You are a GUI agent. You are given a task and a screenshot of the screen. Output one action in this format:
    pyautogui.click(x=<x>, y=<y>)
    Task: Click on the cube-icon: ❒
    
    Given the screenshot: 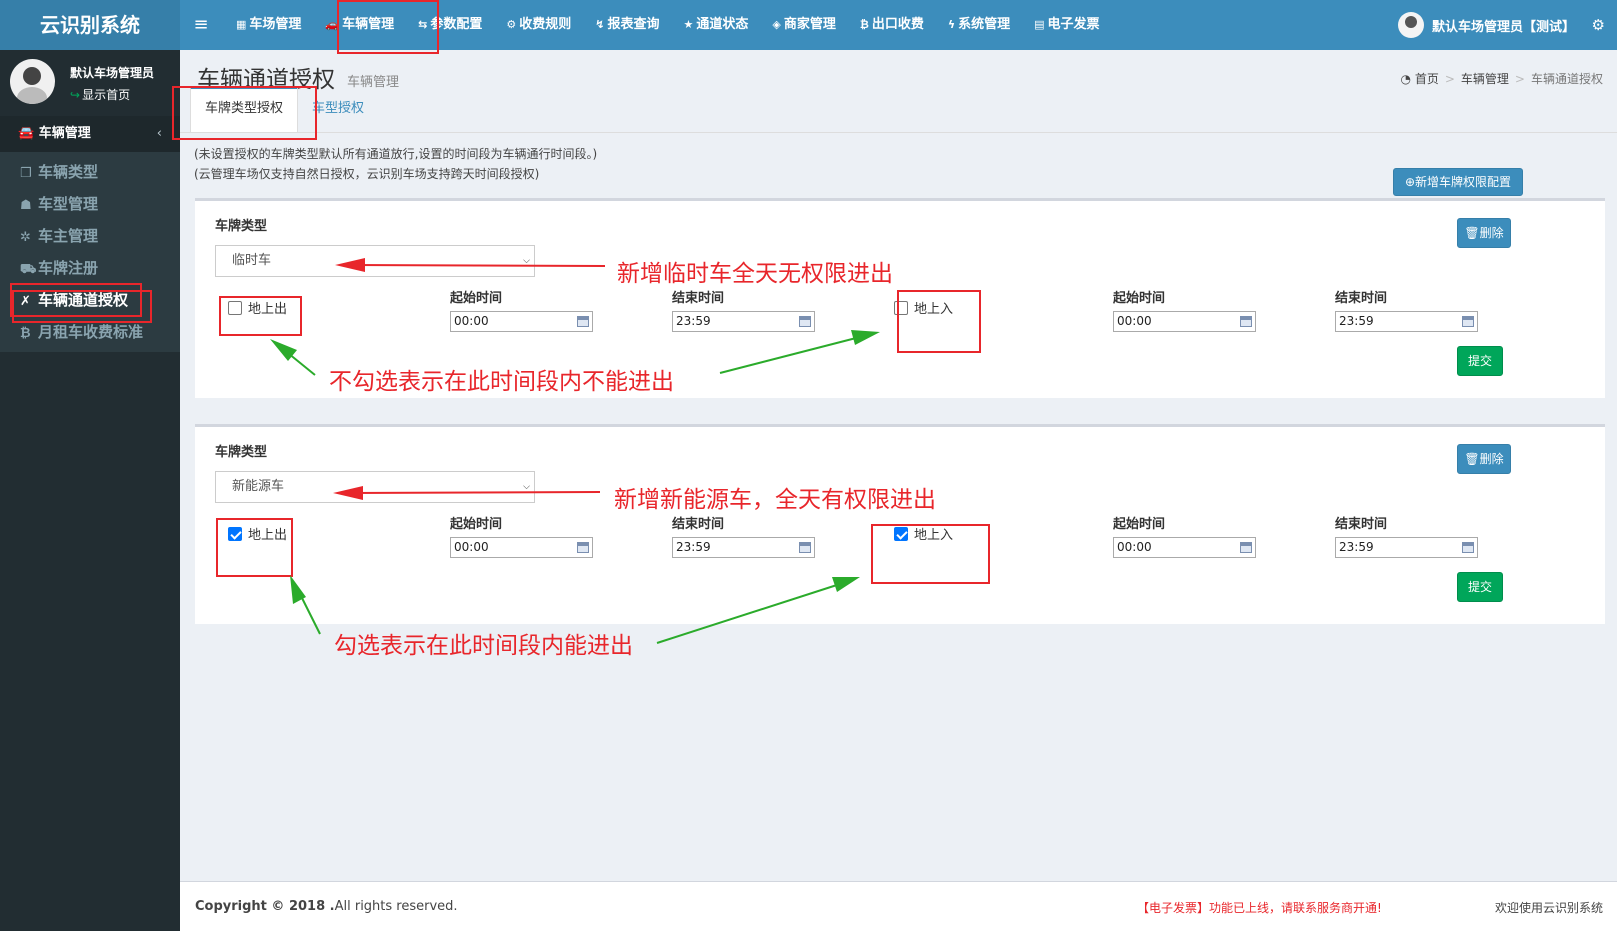 What is the action you would take?
    pyautogui.click(x=26, y=173)
    